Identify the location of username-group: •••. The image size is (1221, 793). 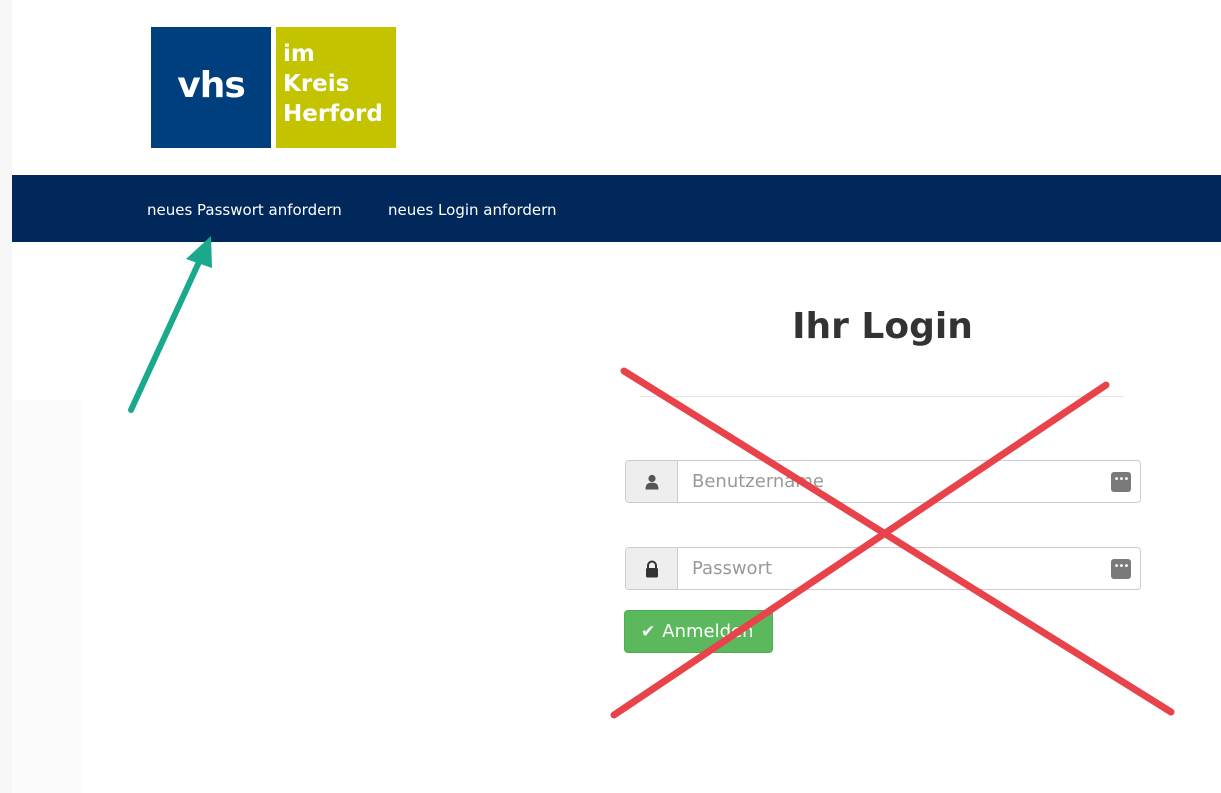
(883, 481).